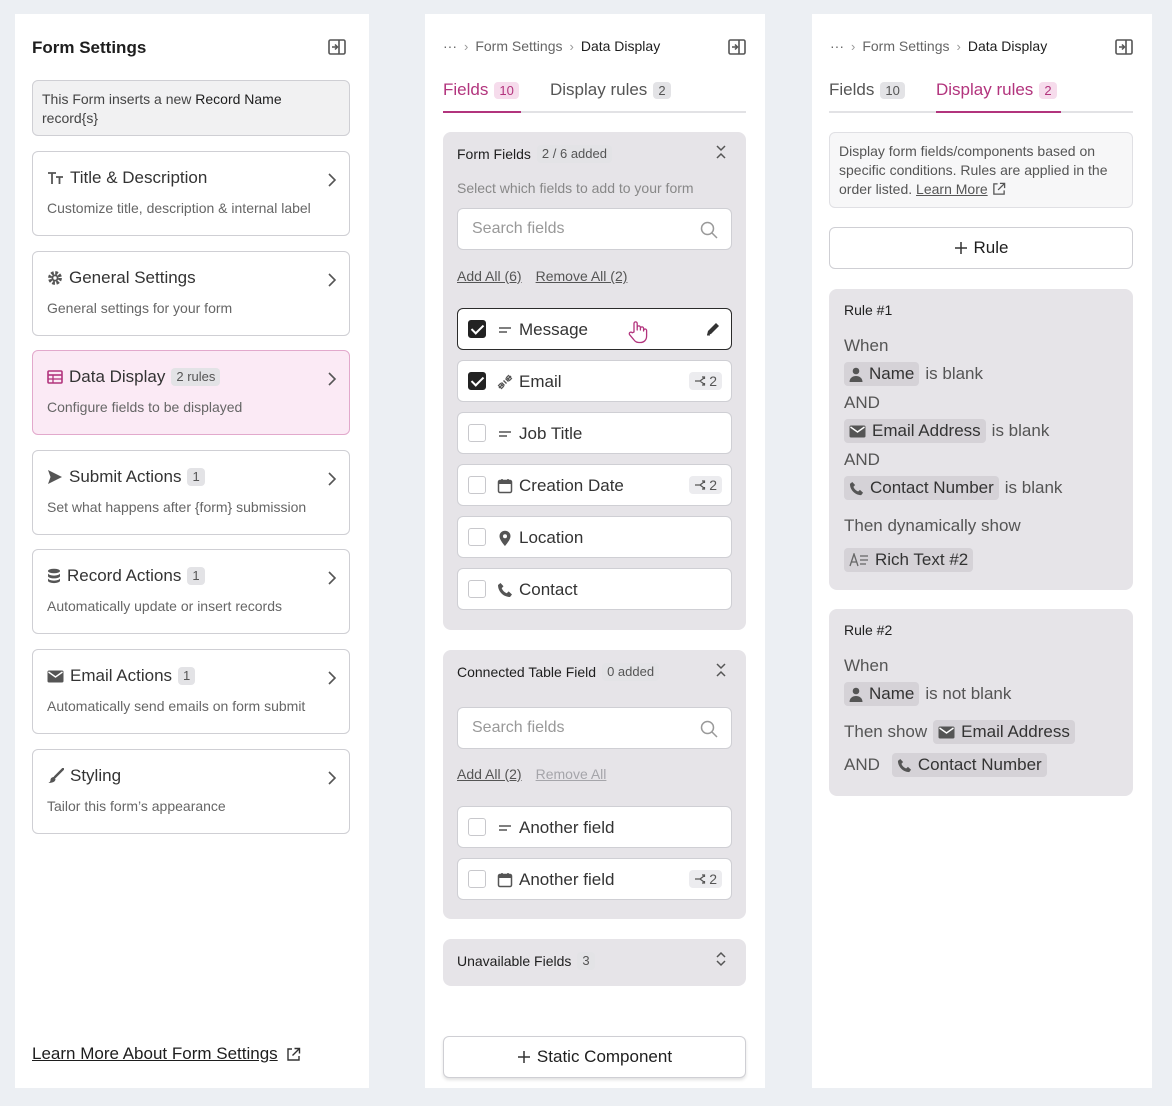 The width and height of the screenshot is (1172, 1106). I want to click on field-row-location: Location, so click(594, 537).